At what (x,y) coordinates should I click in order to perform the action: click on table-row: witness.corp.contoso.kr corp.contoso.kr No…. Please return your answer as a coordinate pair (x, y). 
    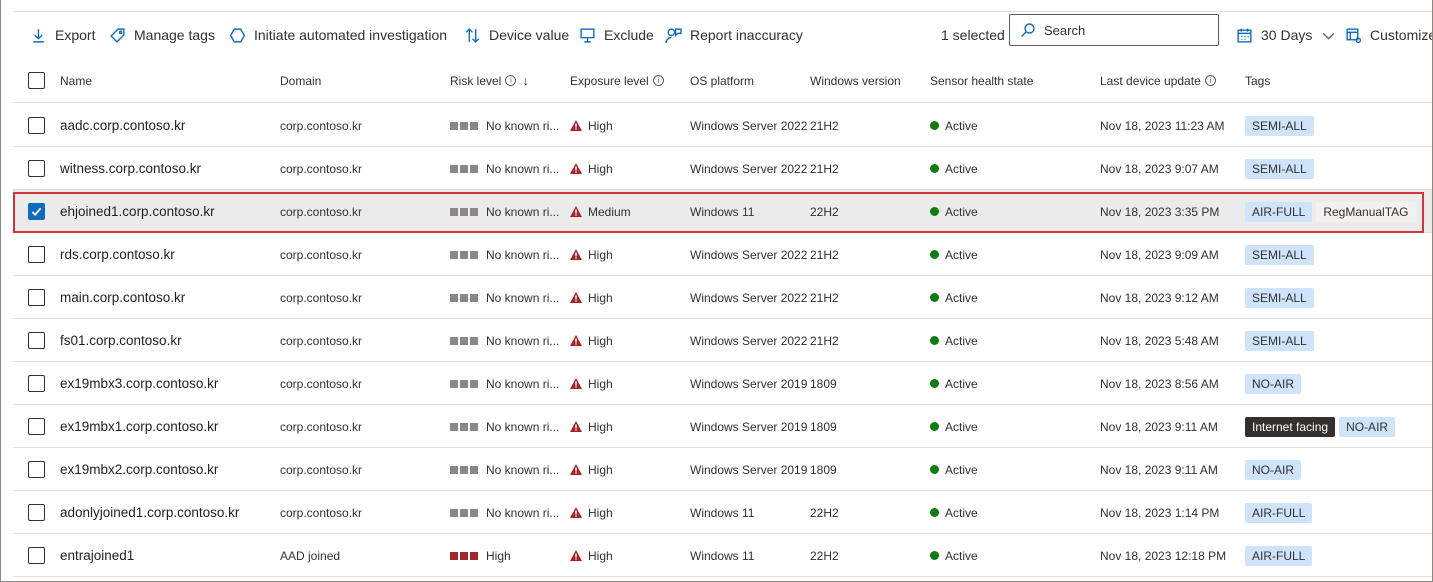
    Looking at the image, I should click on (722, 168).